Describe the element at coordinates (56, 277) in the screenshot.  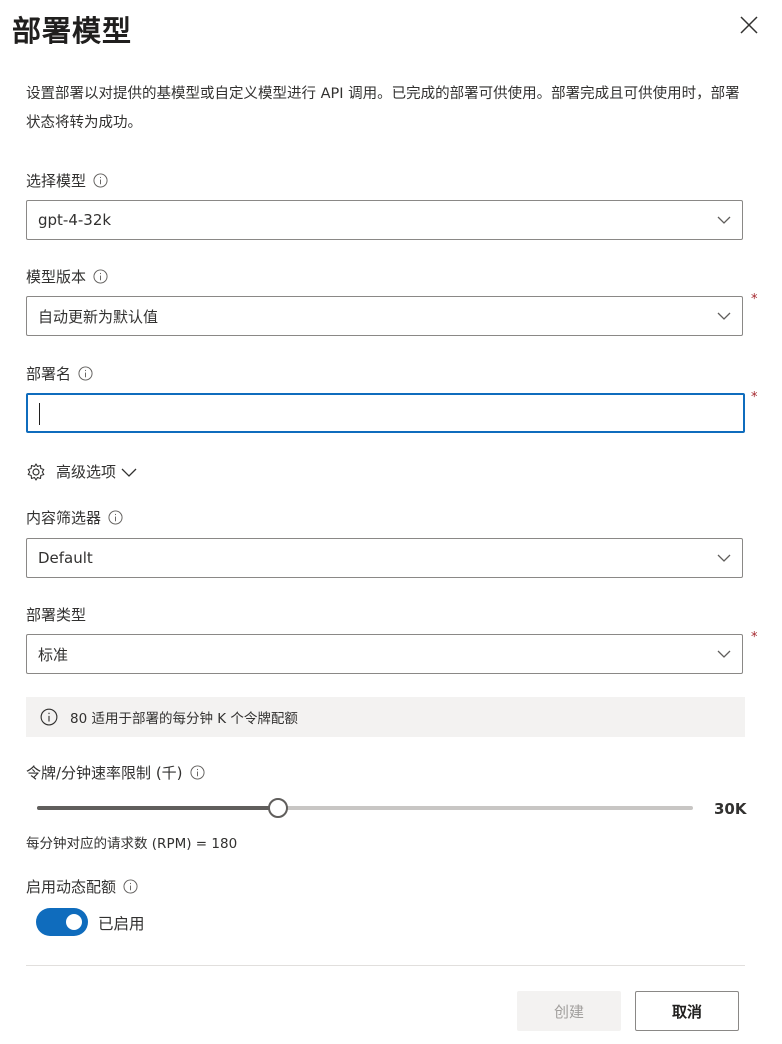
I see `version-label-text: 模型版本` at that location.